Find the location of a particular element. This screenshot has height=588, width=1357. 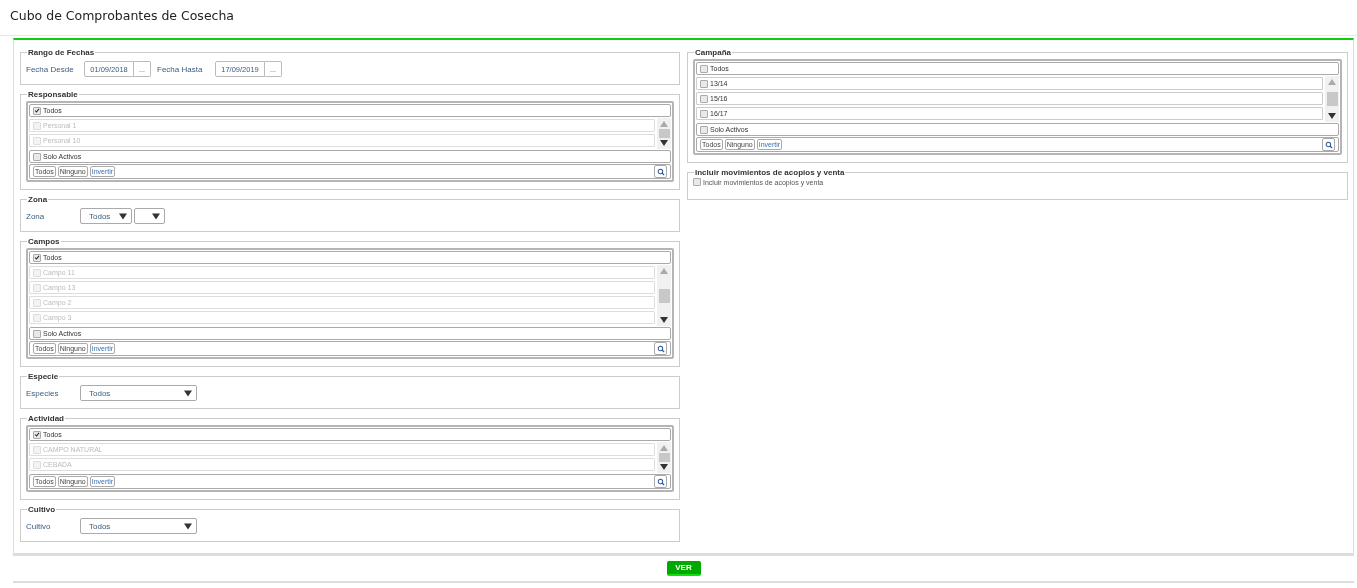

section-title: Especie is located at coordinates (43, 376).